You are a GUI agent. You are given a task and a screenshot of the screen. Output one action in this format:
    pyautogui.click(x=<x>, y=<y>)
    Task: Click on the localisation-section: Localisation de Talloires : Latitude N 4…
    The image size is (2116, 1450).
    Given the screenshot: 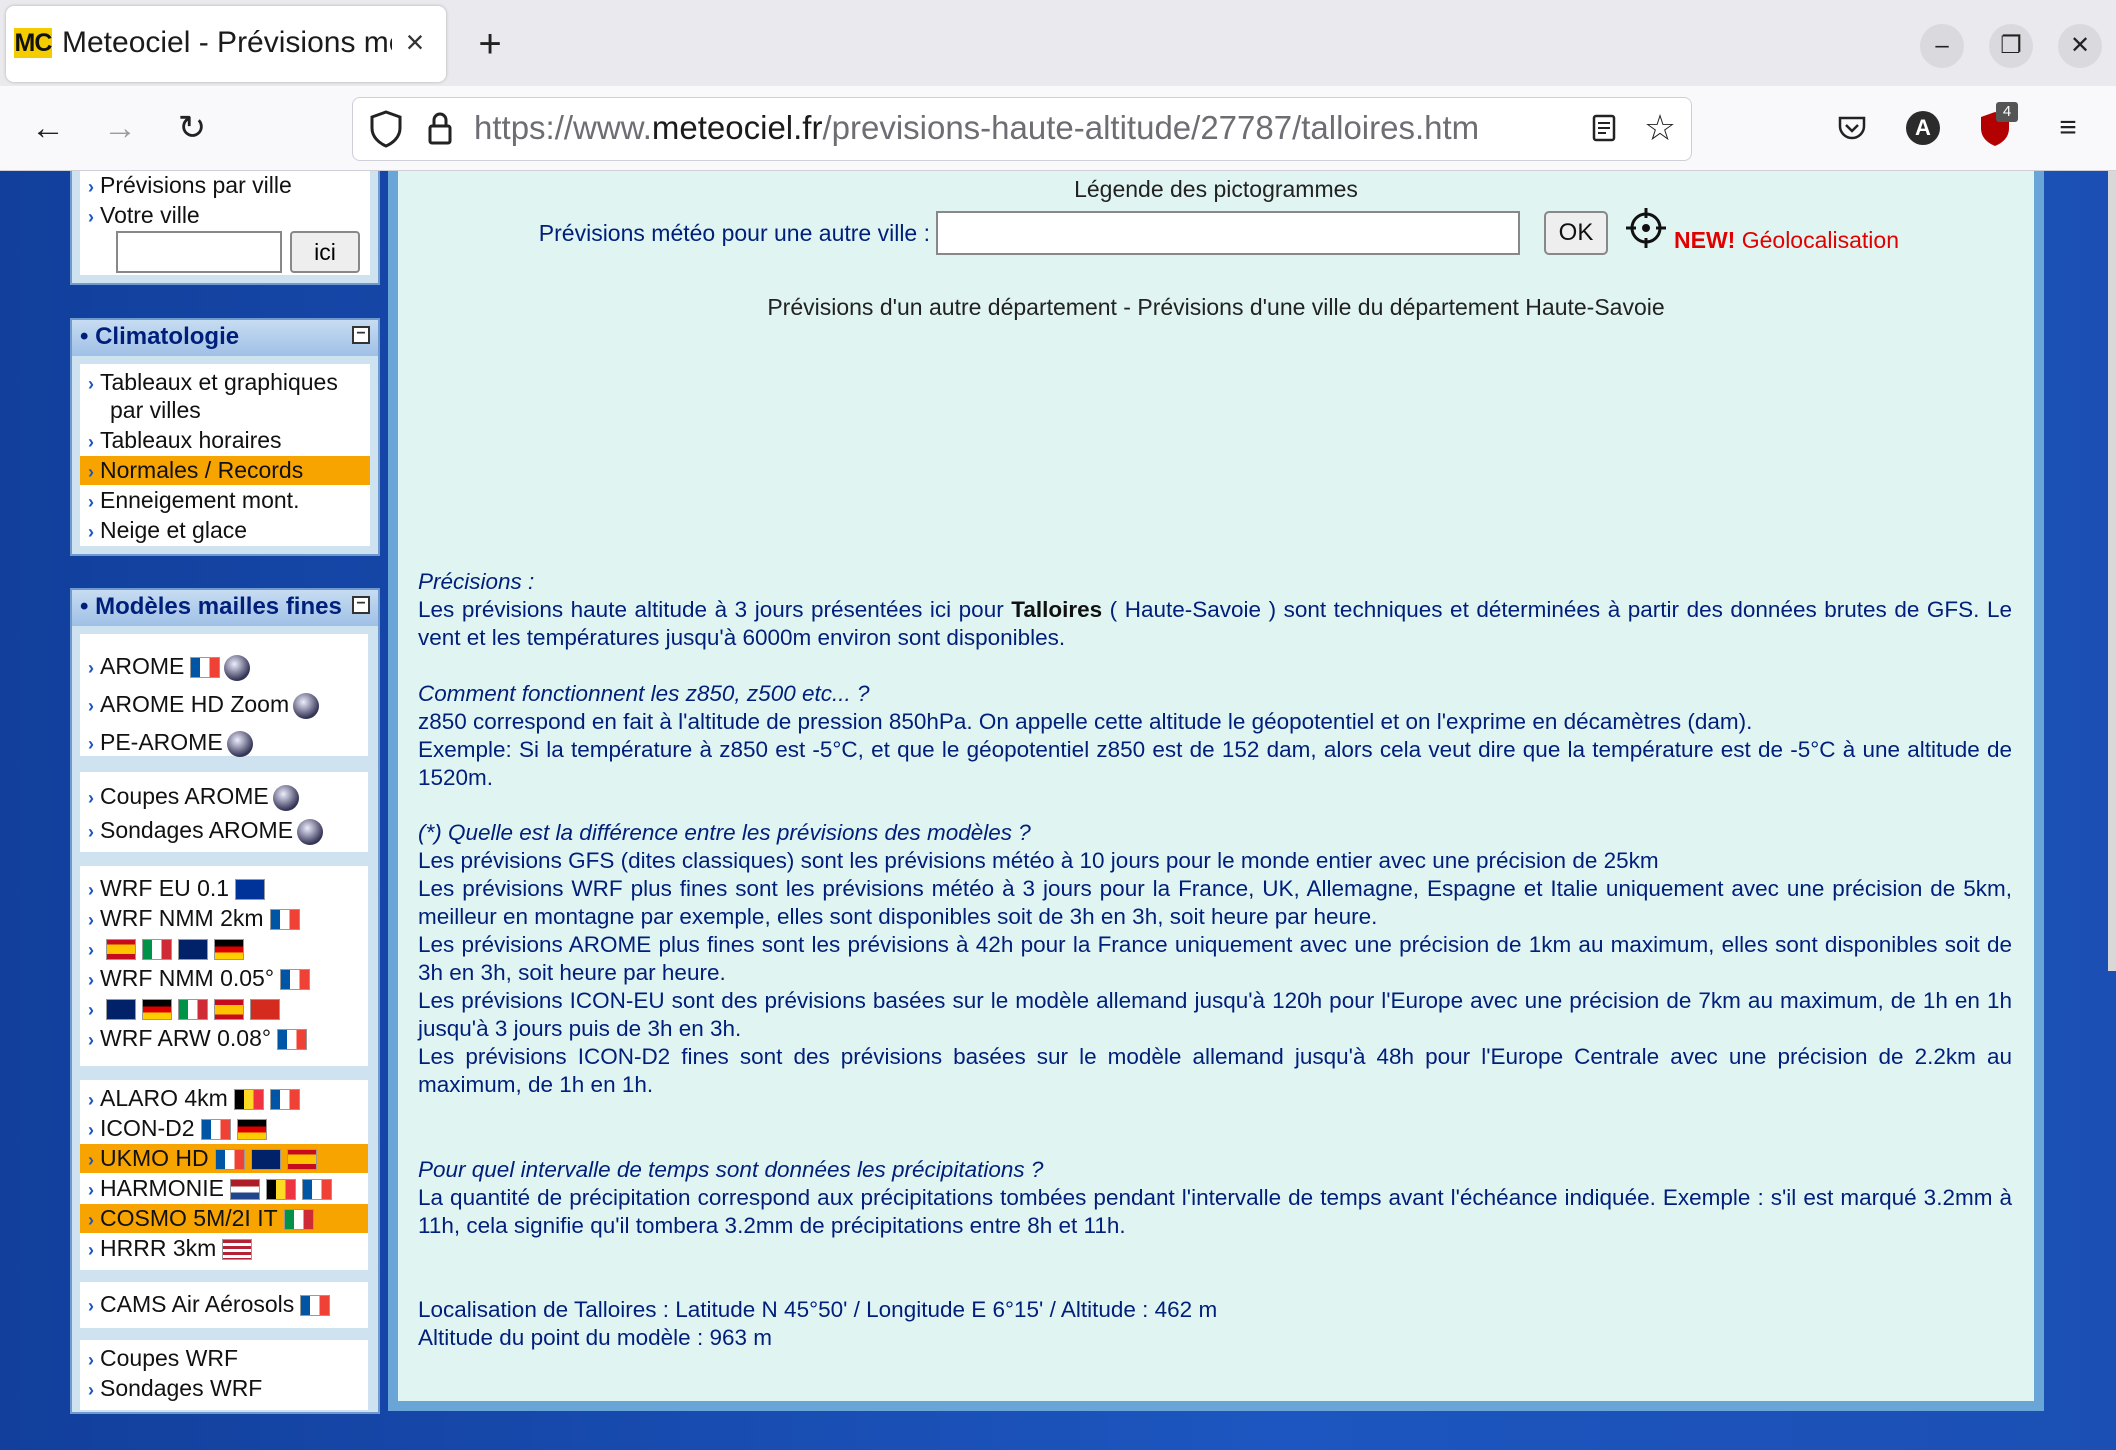 What is the action you would take?
    pyautogui.click(x=1215, y=1324)
    